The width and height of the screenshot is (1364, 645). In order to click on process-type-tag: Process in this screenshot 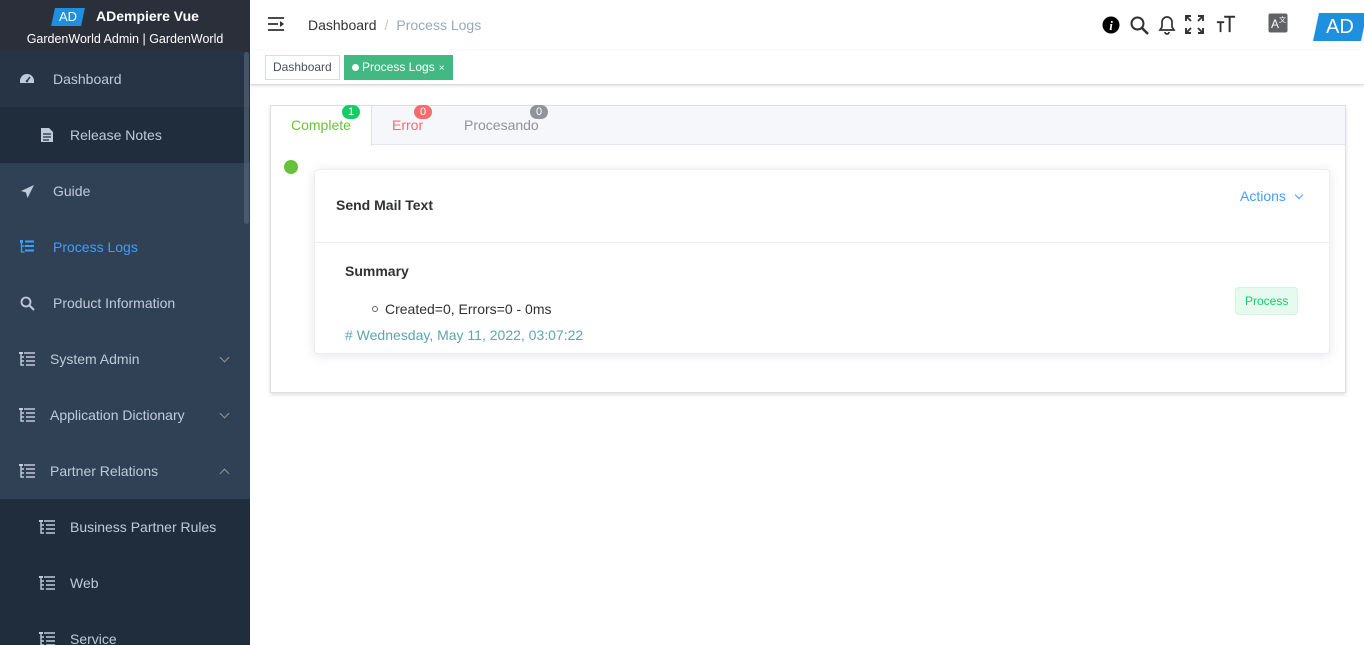, I will do `click(1267, 301)`.